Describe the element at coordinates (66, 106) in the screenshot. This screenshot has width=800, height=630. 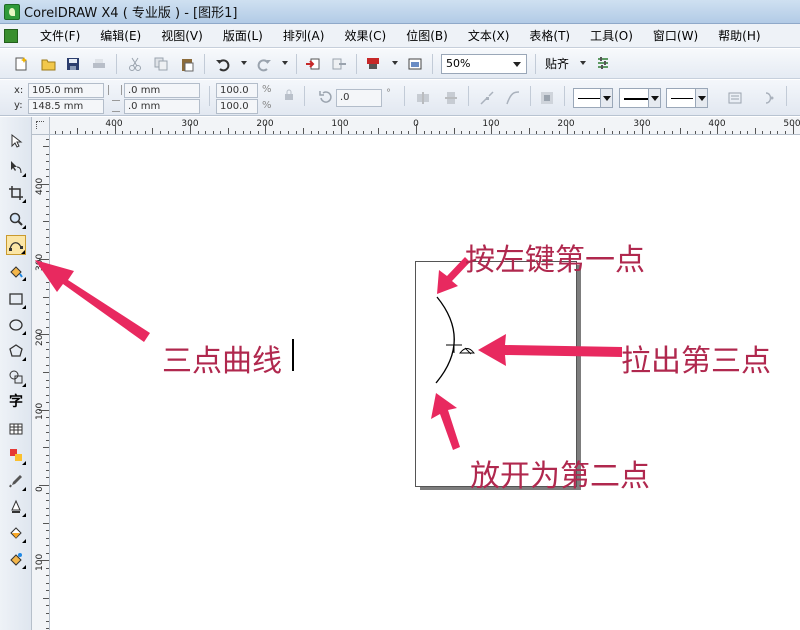
I see `y-position-field: 148.5 mm` at that location.